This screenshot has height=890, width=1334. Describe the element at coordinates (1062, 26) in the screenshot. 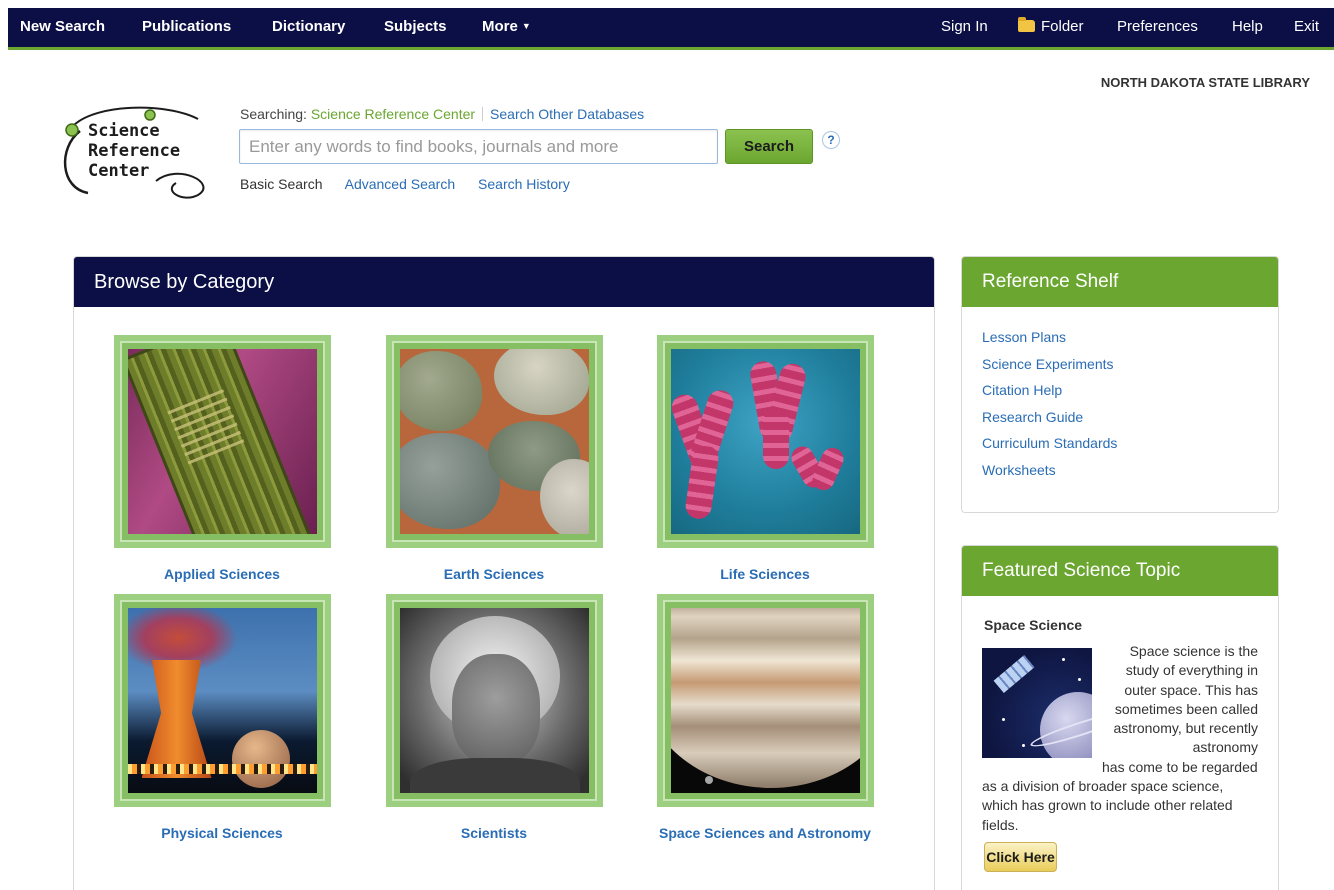

I see `nav-folder-label: Folder` at that location.